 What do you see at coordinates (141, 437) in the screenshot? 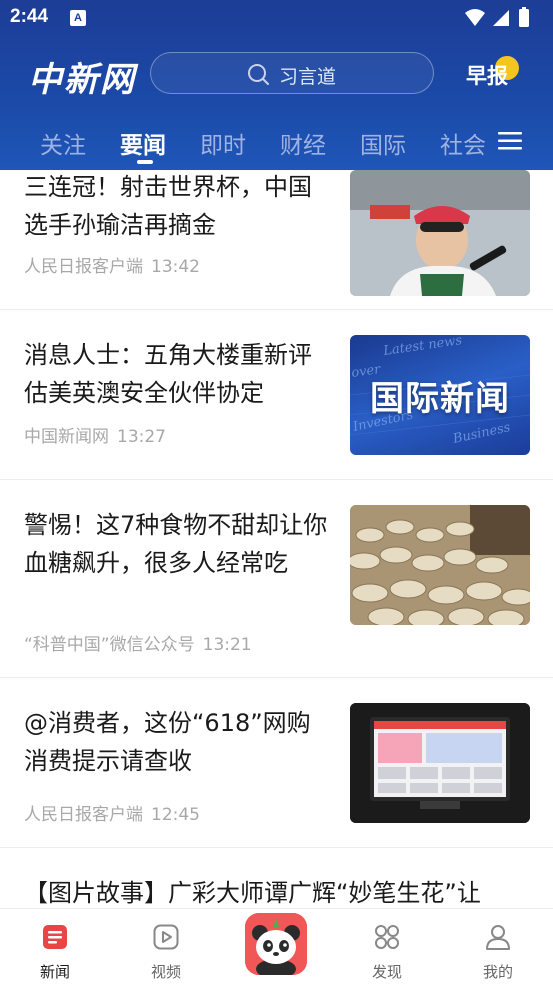
I see `news-time: 13:27` at bounding box center [141, 437].